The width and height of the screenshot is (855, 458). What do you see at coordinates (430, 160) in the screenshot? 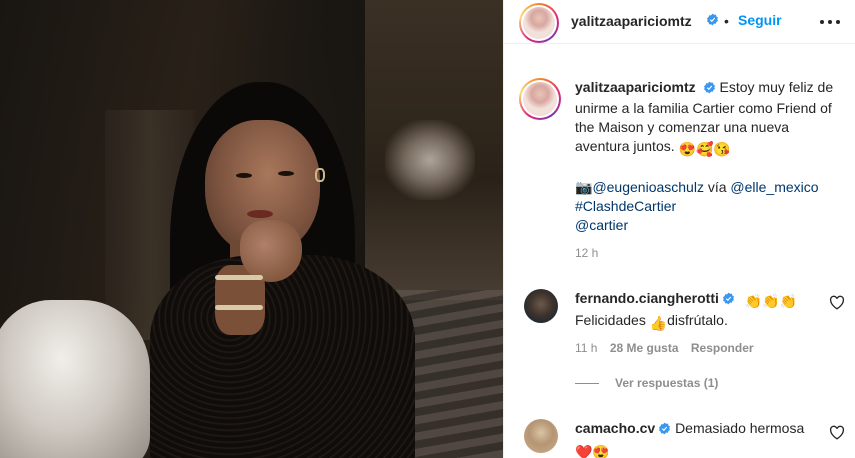
I see `photo-light-spot` at bounding box center [430, 160].